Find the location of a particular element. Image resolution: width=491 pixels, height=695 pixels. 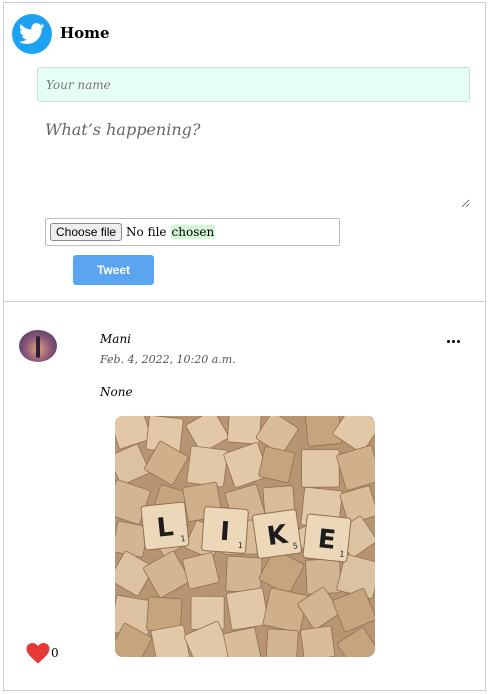

twitter-bird-icon is located at coordinates (32, 33).